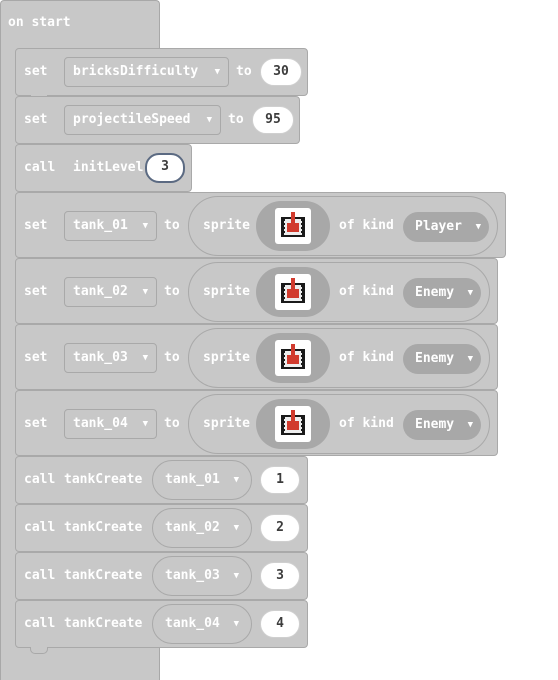  I want to click on tank-variable-dropdown: tank_03 ▼, so click(202, 576).